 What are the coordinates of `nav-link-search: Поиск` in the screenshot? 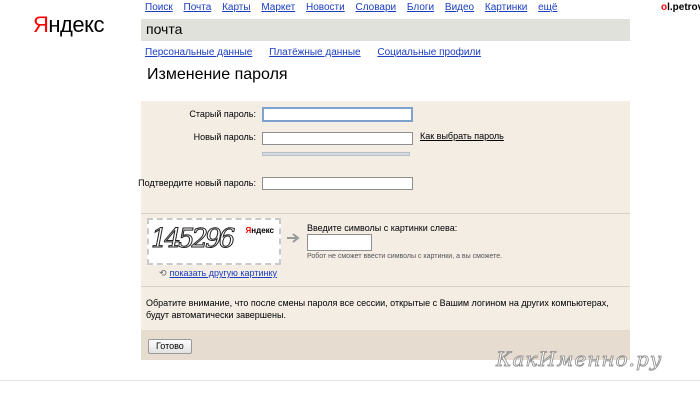 It's located at (159, 7).